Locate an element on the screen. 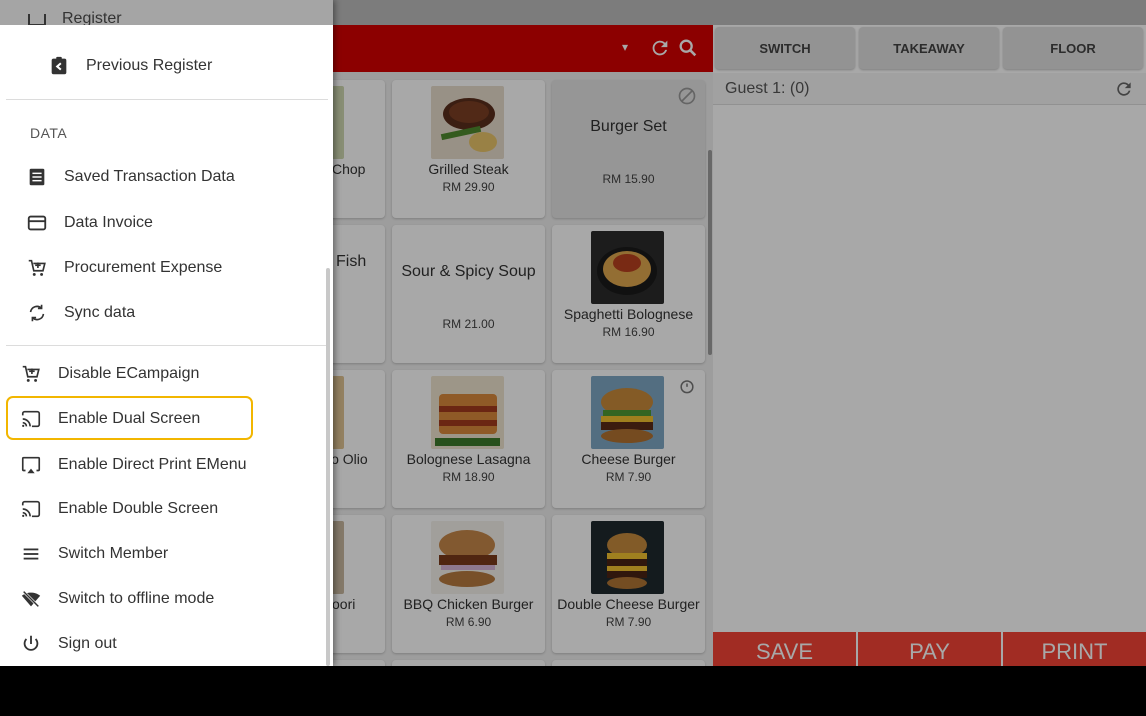  drawer-item-label: Data Invoice is located at coordinates (108, 222).